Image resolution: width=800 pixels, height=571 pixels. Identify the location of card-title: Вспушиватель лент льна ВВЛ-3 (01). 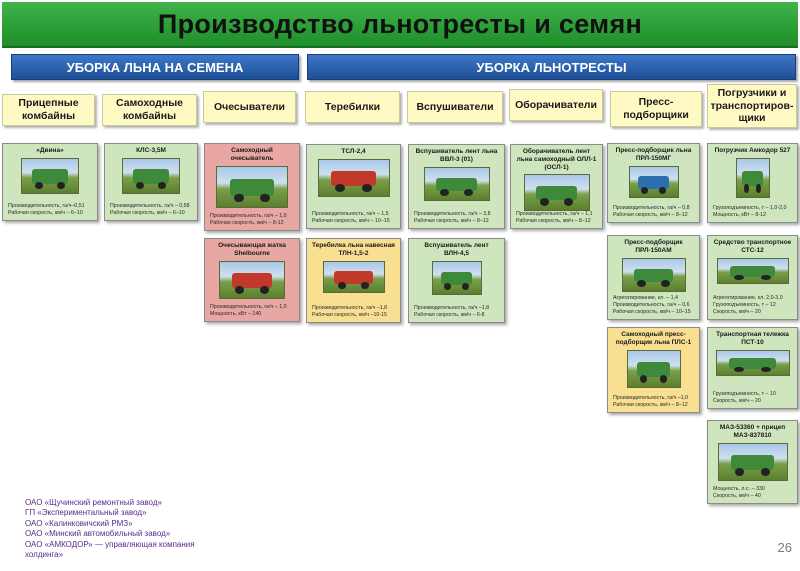
(456, 156).